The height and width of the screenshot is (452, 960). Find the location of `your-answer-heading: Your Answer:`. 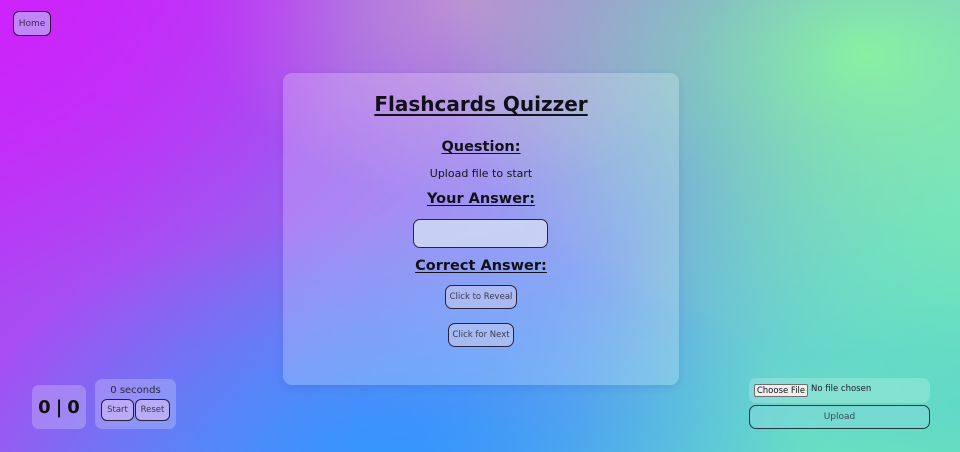

your-answer-heading: Your Answer: is located at coordinates (480, 199).